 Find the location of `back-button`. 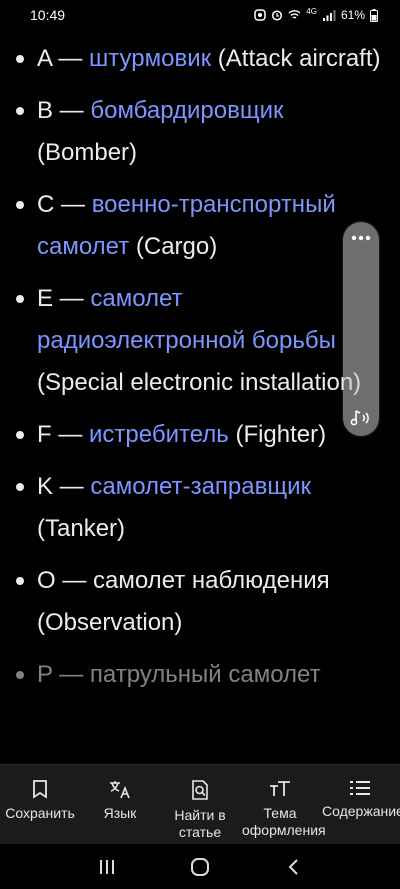

back-button is located at coordinates (293, 867).